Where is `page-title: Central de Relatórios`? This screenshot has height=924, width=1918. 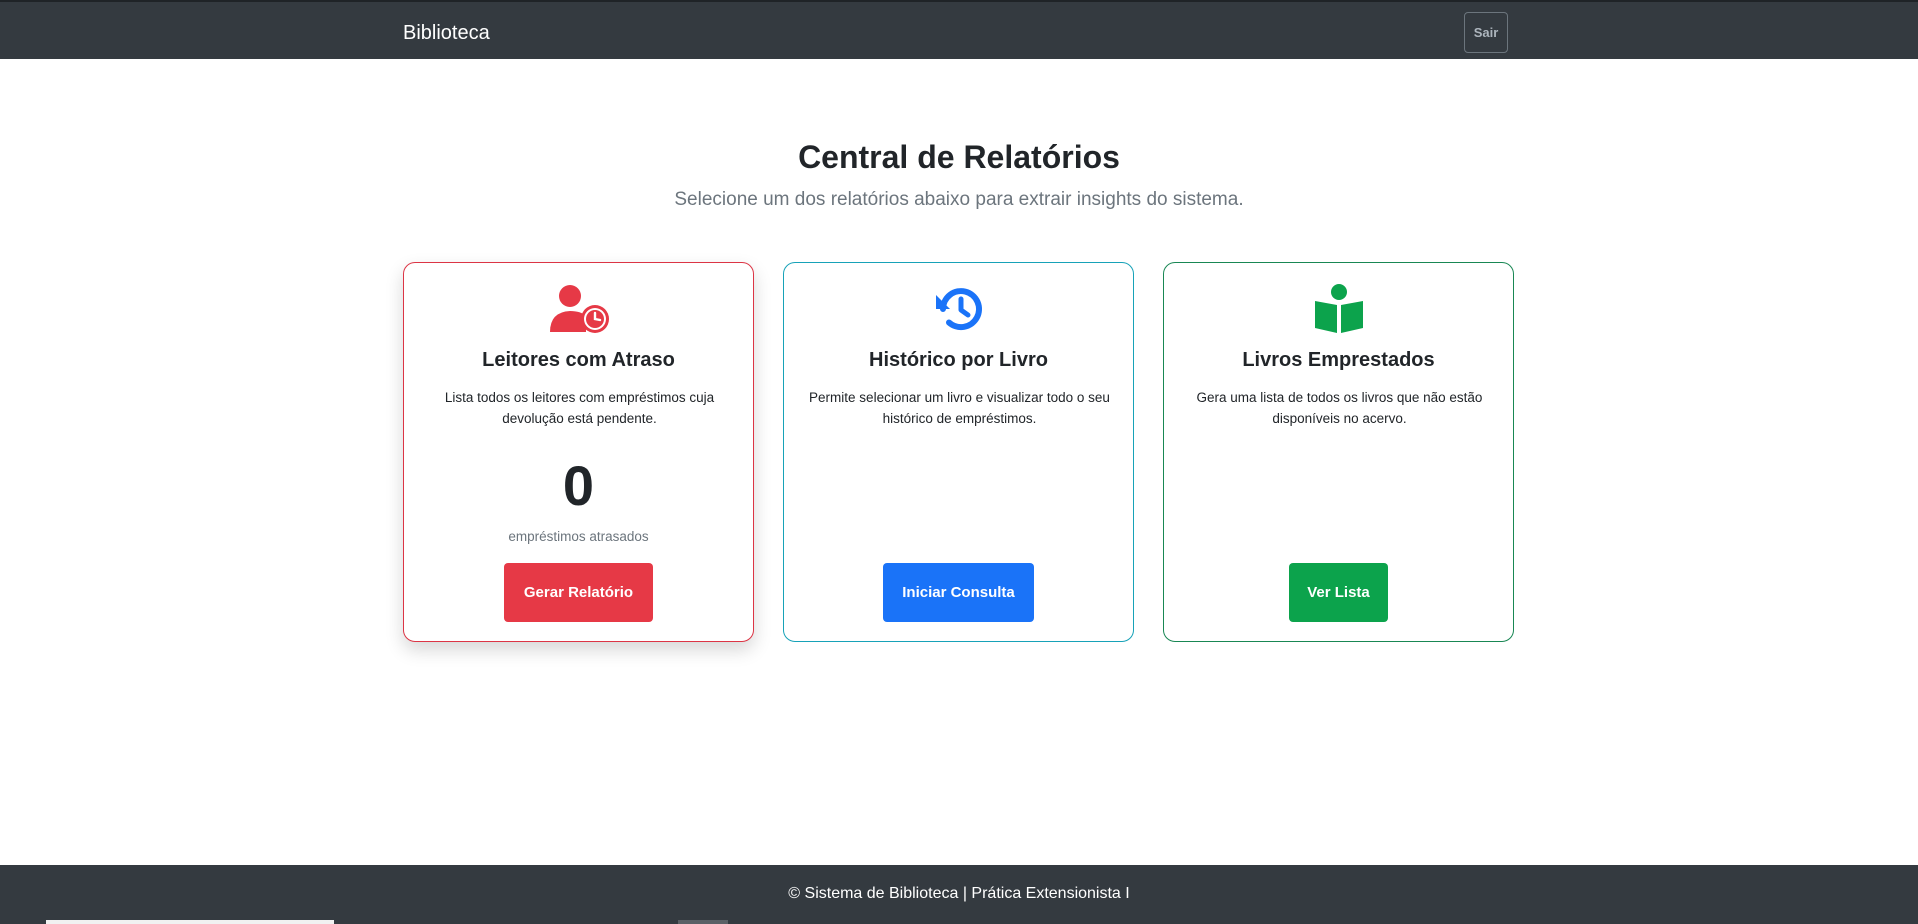
page-title: Central de Relatórios is located at coordinates (959, 157).